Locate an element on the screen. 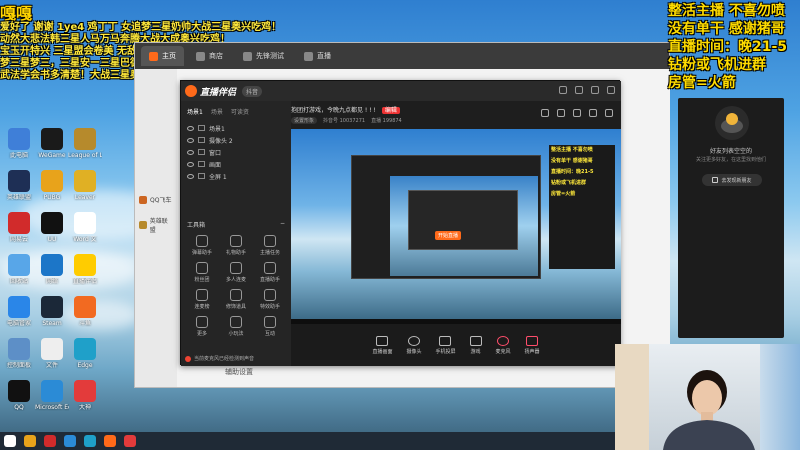 The width and height of the screenshot is (800, 450). phone-cast-button: 手机投屏 is located at coordinates (445, 345).